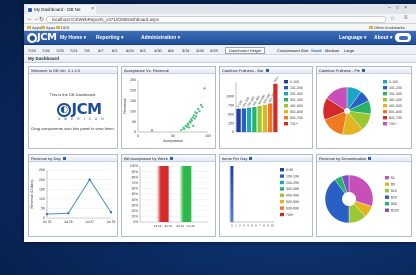 The image size is (416, 275). I want to click on date-filter-4: 7/8, so click(87, 50).